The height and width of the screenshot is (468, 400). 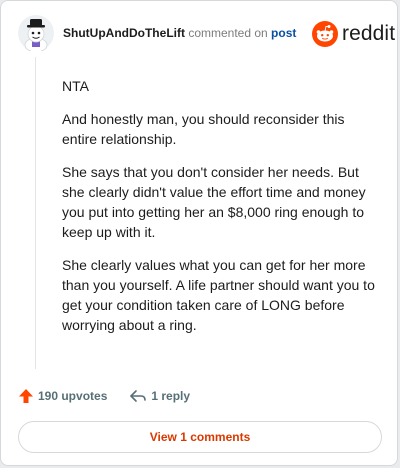 What do you see at coordinates (171, 396) in the screenshot?
I see `reply-count: 1 reply` at bounding box center [171, 396].